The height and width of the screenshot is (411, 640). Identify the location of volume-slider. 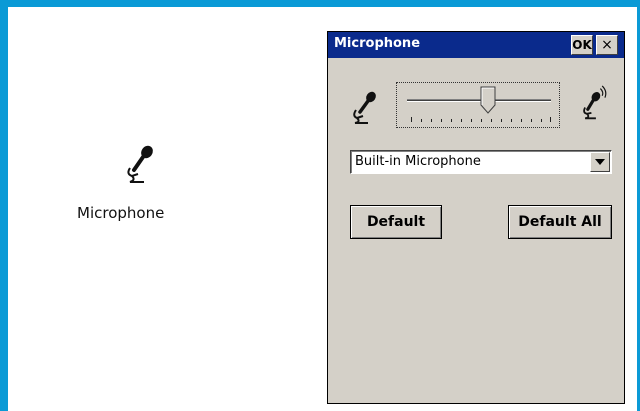
(478, 105).